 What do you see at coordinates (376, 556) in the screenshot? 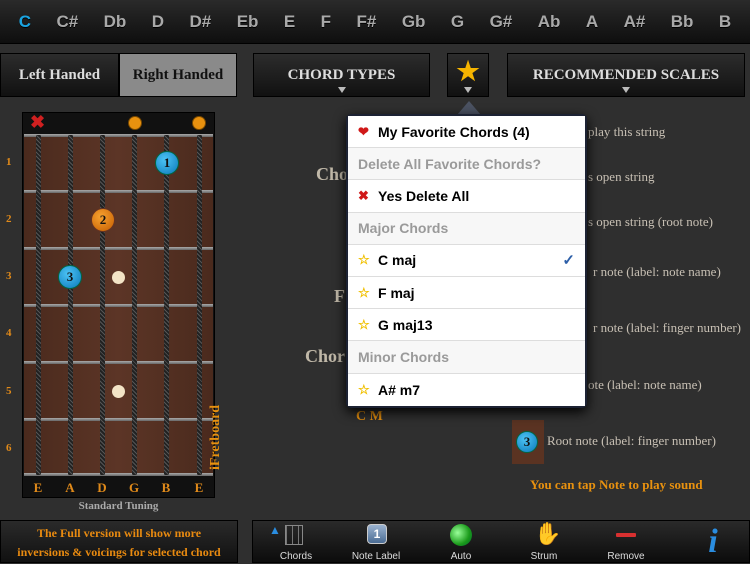
I see `tool-label: Note Label` at bounding box center [376, 556].